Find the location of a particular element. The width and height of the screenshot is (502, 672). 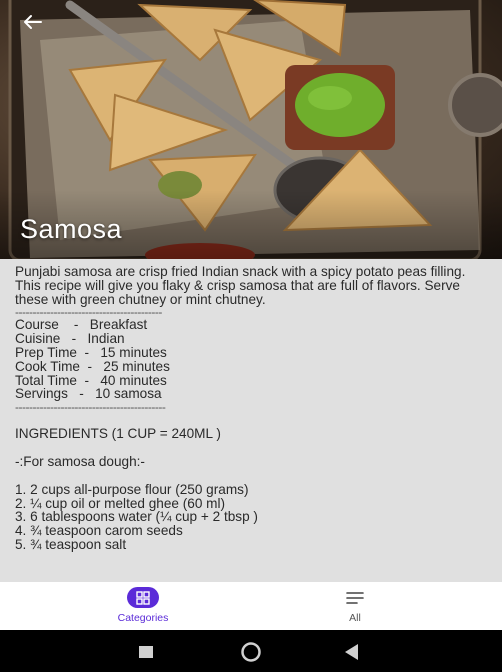

nav-label-categories: Categories is located at coordinates (143, 618).